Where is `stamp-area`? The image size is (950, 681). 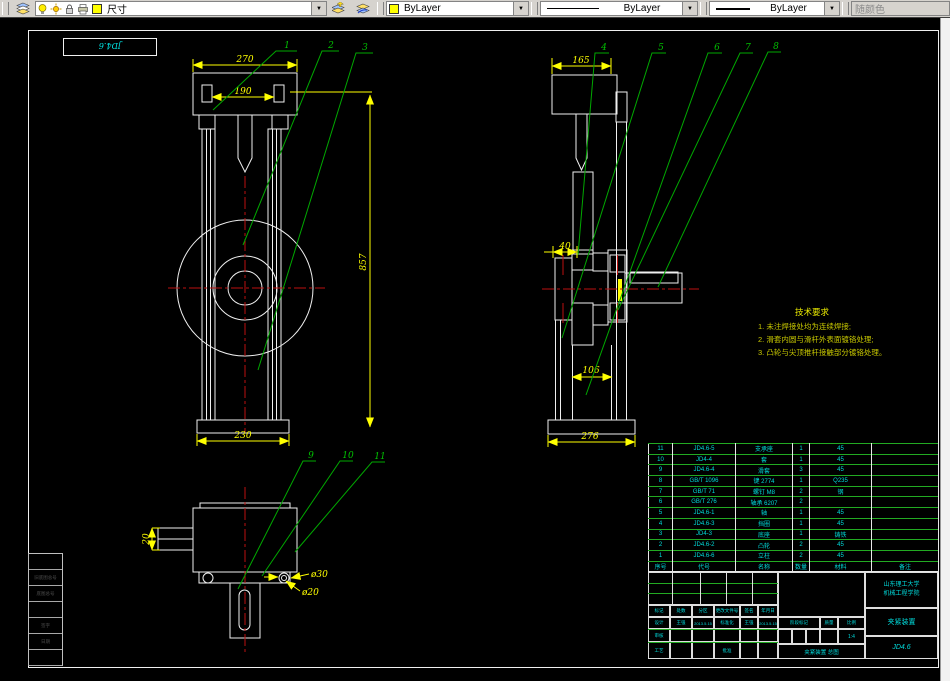
stamp-area is located at coordinates (821, 594).